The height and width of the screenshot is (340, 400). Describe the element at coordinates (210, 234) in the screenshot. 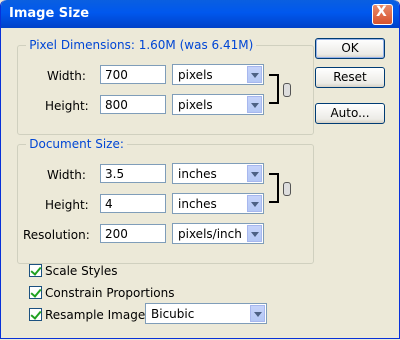

I see `resolution-unit-value: pixels/inch` at that location.